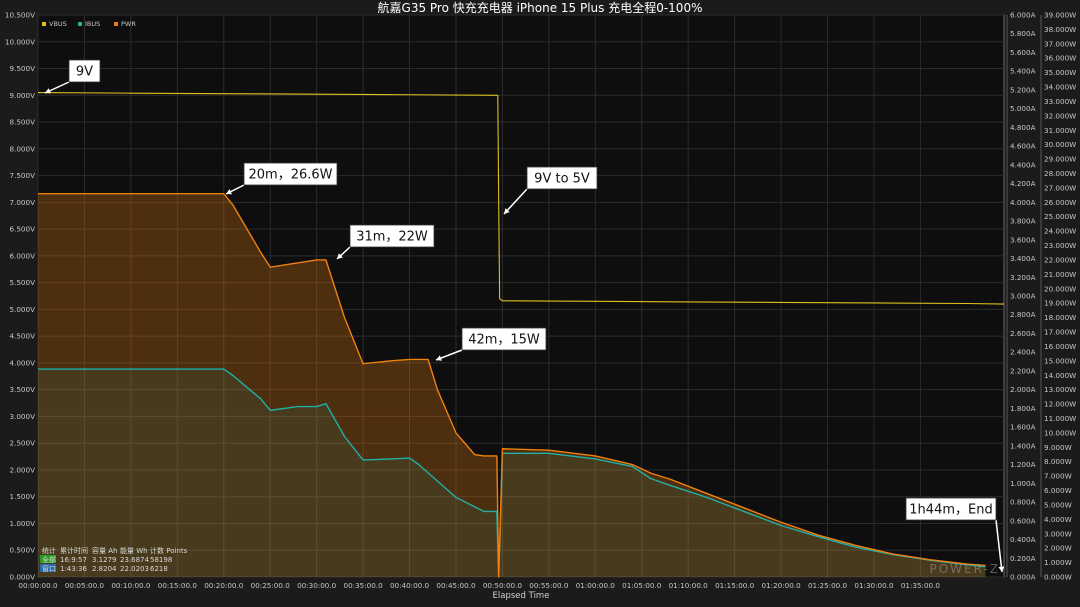 This screenshot has width=1080, height=607. What do you see at coordinates (23, 469) in the screenshot?
I see `y-left-tick-label: 2.000V` at bounding box center [23, 469].